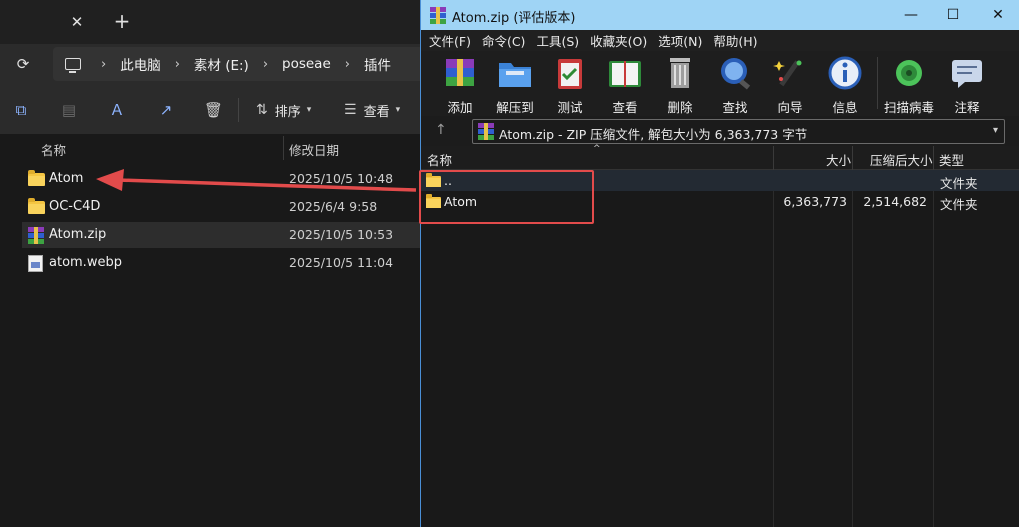 The image size is (1019, 527). Describe the element at coordinates (845, 107) in the screenshot. I see `info-label: 信息` at that location.